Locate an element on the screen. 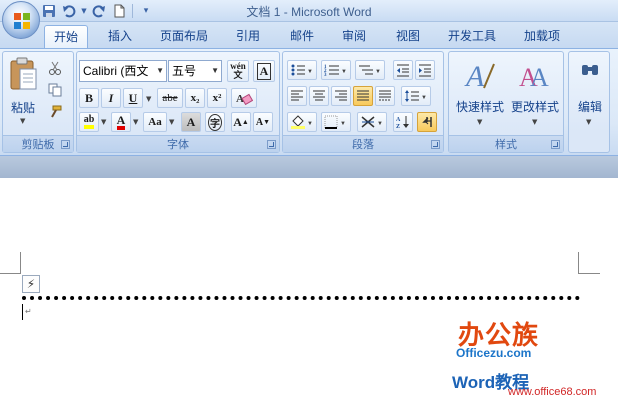  tab-page-layout: 页面布局 is located at coordinates (184, 36).